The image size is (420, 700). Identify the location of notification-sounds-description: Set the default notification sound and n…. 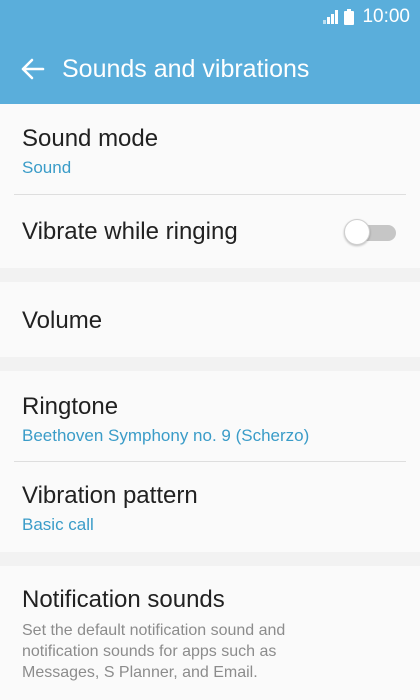
(154, 651).